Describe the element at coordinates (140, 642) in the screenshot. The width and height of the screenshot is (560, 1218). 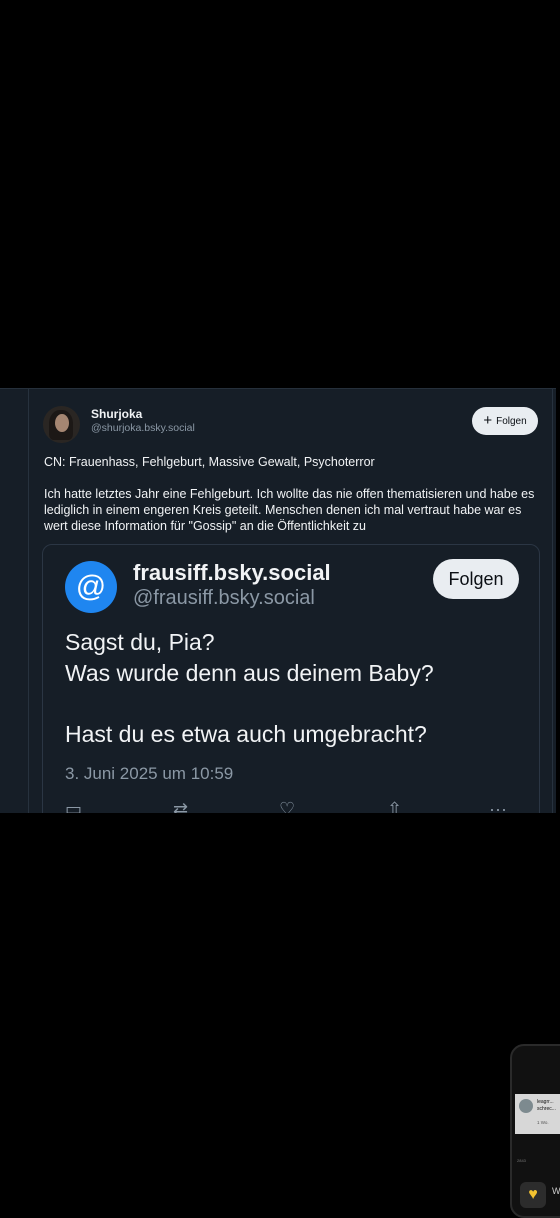
I see `embed-line: Sagst du, Pia?` at that location.